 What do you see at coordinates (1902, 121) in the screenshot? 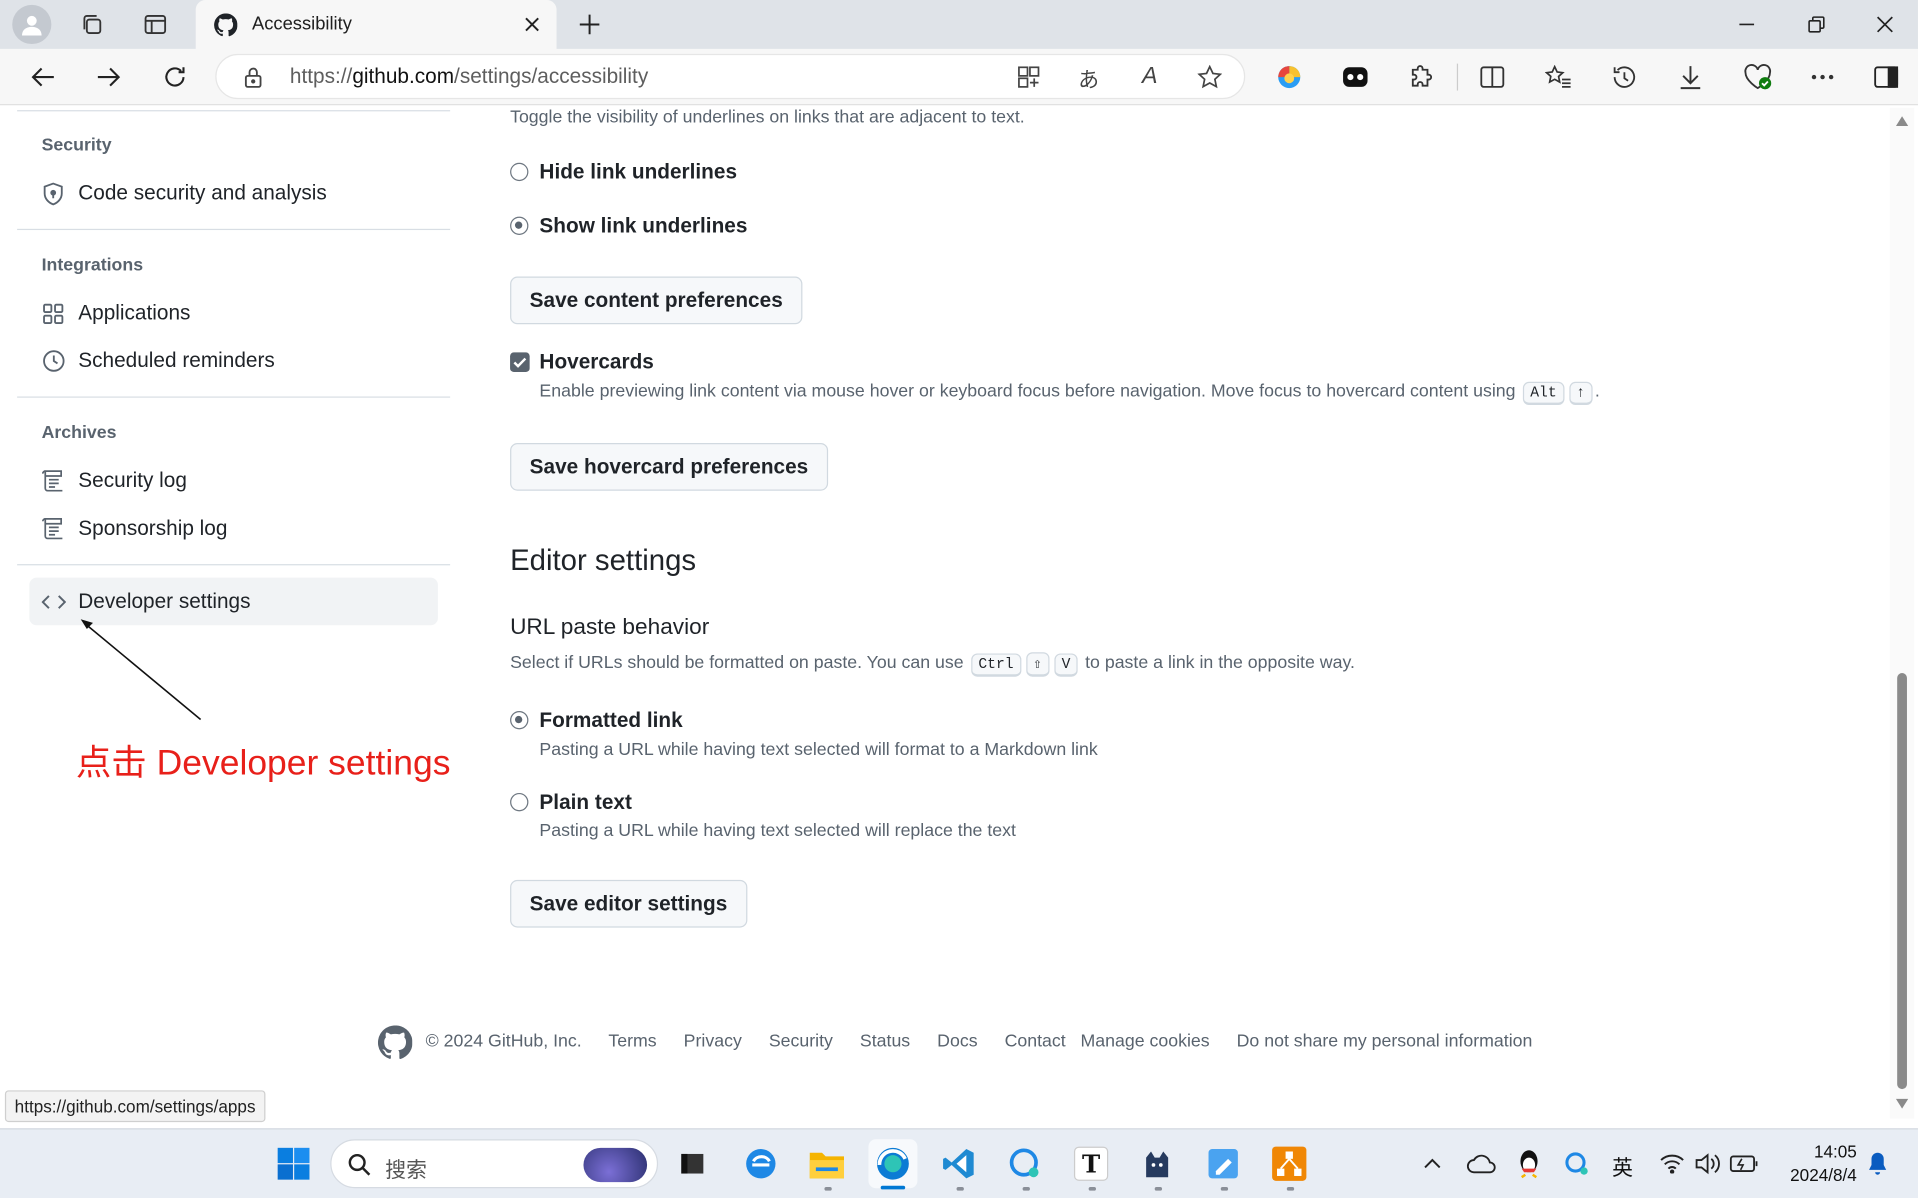
I see `scroll-up-icon` at bounding box center [1902, 121].